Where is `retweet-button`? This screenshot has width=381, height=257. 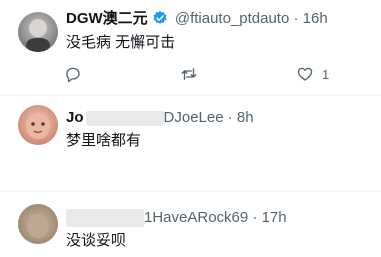 retweet-button is located at coordinates (189, 74).